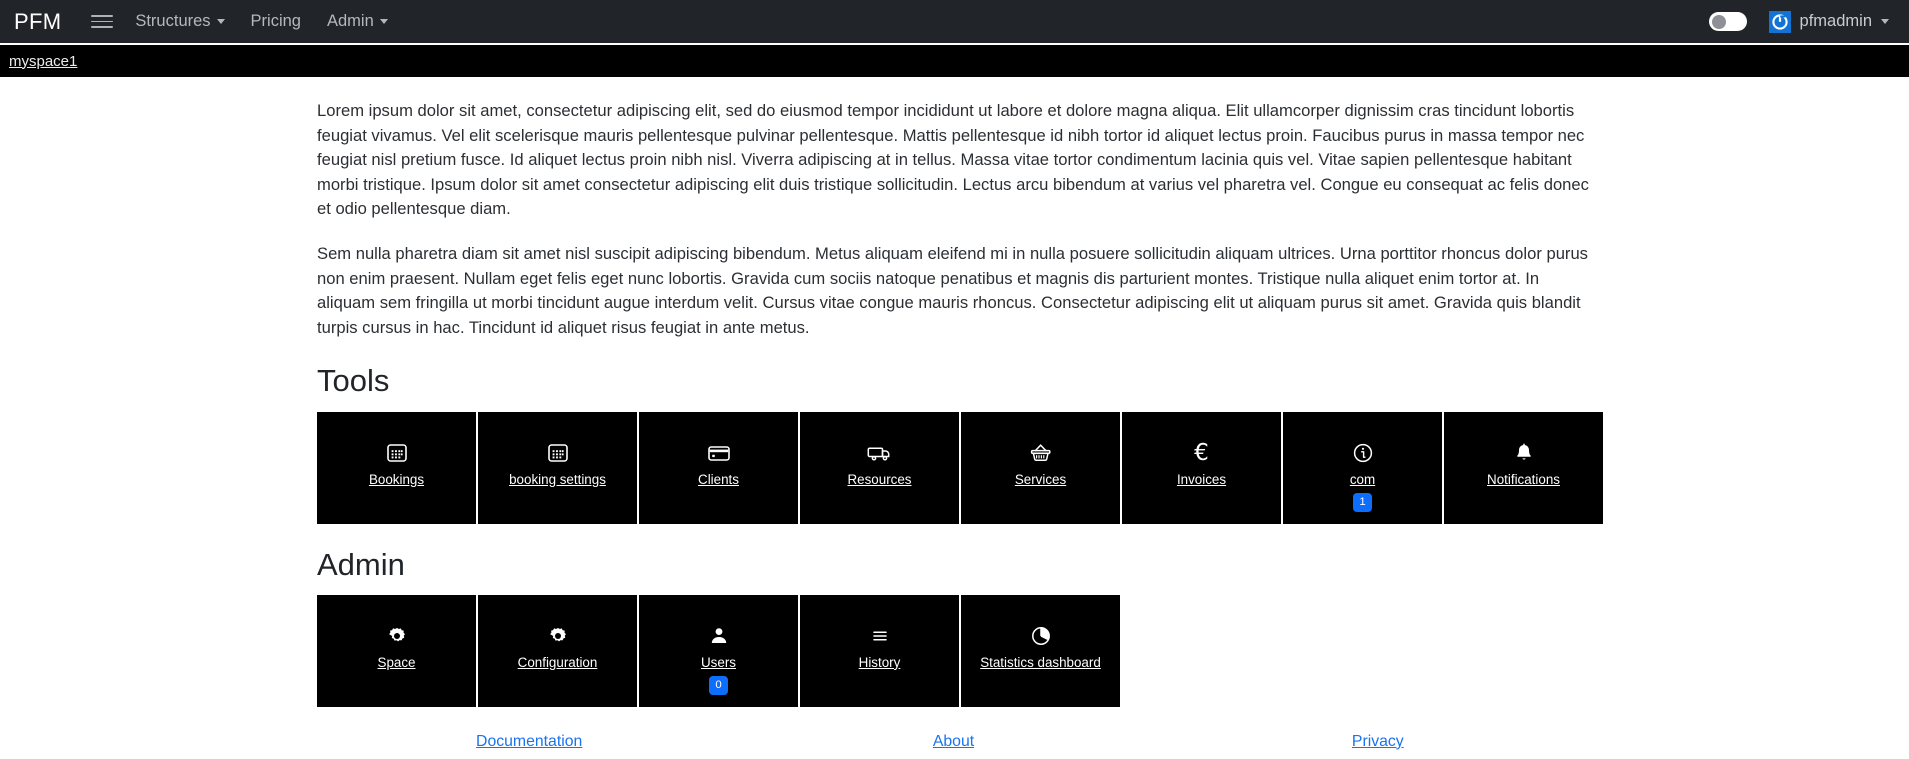  Describe the element at coordinates (954, 22) in the screenshot. I see `top-navbar: PFM Structures Pricing Admin pfmadmin` at that location.